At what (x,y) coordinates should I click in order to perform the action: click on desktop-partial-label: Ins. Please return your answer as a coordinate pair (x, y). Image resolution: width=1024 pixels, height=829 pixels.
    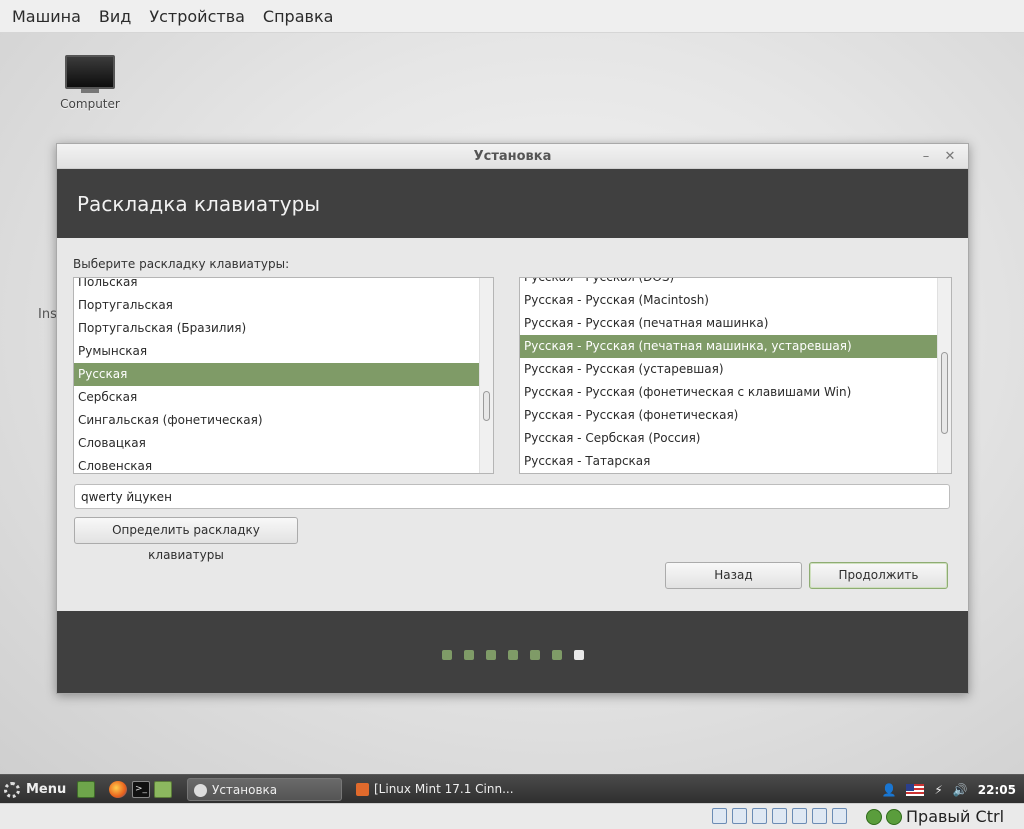
    Looking at the image, I should click on (47, 314).